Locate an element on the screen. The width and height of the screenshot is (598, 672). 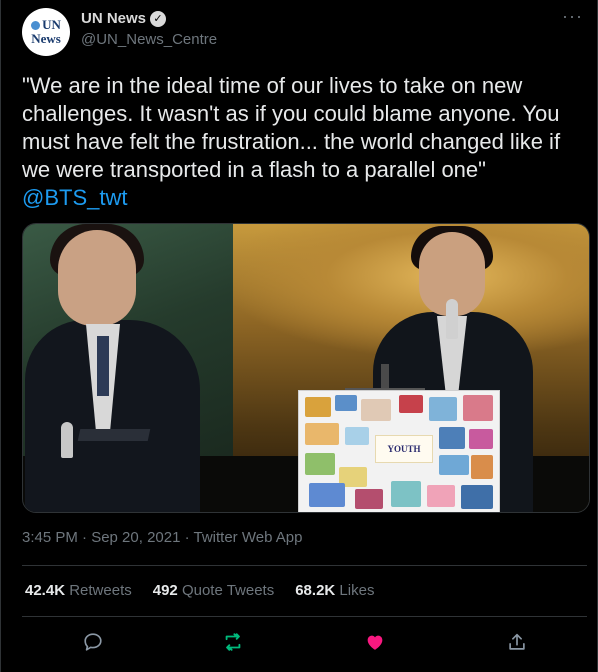
handheld-mic is located at coordinates (67, 440).